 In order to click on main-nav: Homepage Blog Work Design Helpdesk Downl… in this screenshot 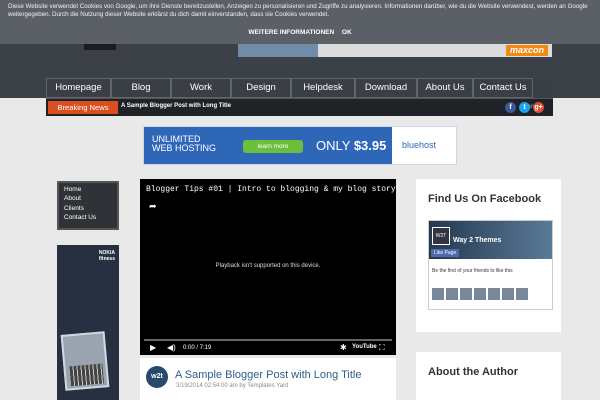, I will do `click(299, 88)`.